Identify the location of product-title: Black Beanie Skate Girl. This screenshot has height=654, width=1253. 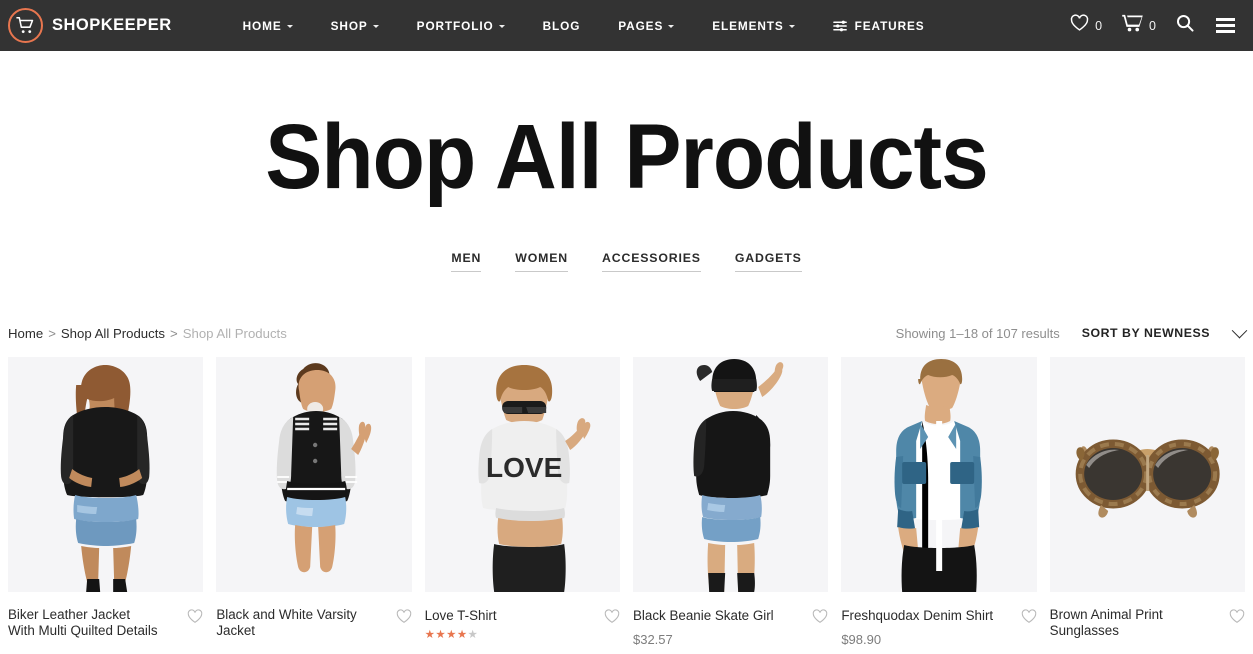
(703, 615).